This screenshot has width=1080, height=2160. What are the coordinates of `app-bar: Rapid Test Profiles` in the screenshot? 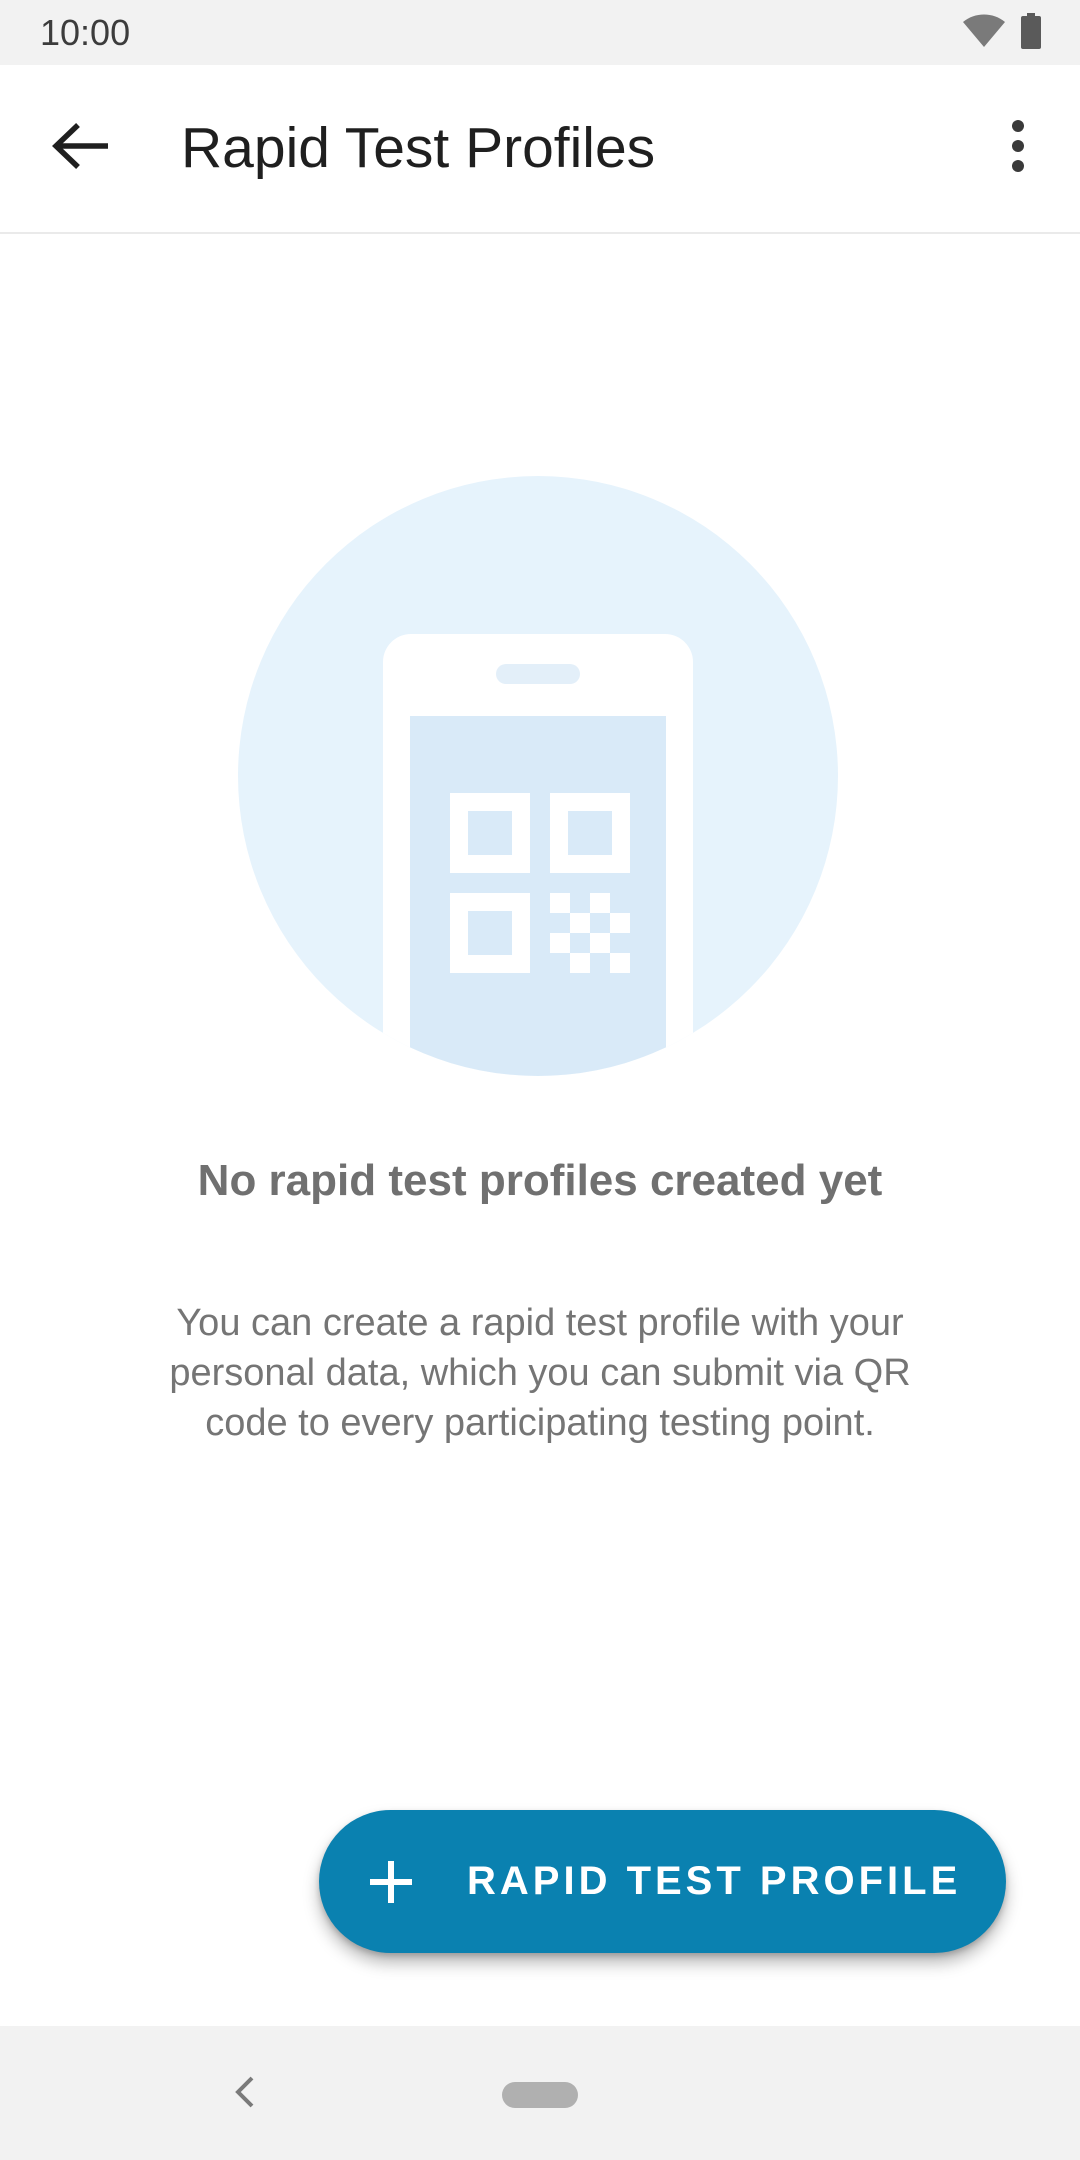 It's located at (540, 149).